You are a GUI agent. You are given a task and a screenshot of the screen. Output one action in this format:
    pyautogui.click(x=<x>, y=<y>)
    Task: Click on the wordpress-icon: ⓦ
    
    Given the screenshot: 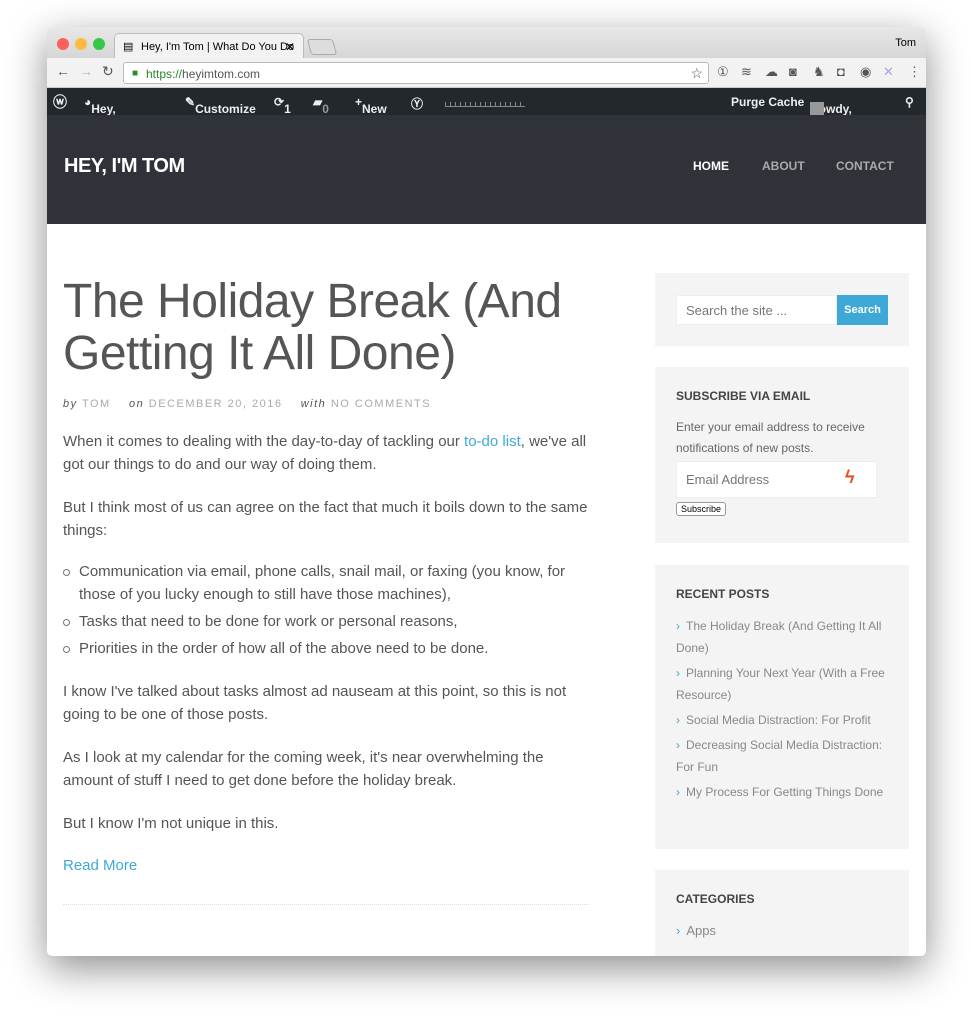 What is the action you would take?
    pyautogui.click(x=60, y=102)
    